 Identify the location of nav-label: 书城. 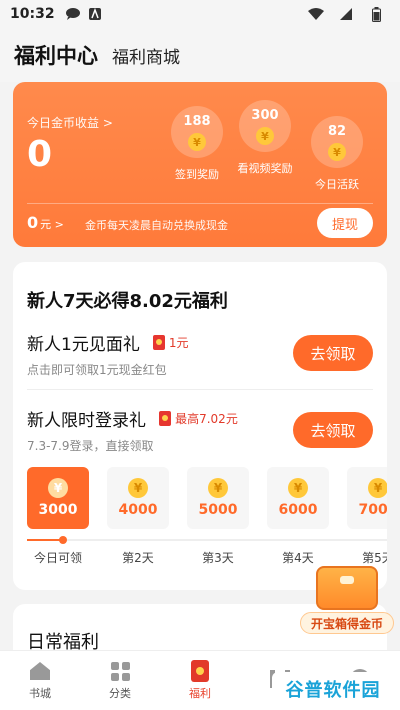
(40, 693).